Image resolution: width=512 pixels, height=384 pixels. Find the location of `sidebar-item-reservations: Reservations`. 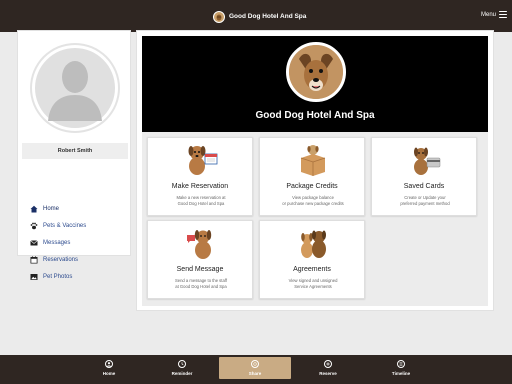

sidebar-item-reservations: Reservations is located at coordinates (57, 259).